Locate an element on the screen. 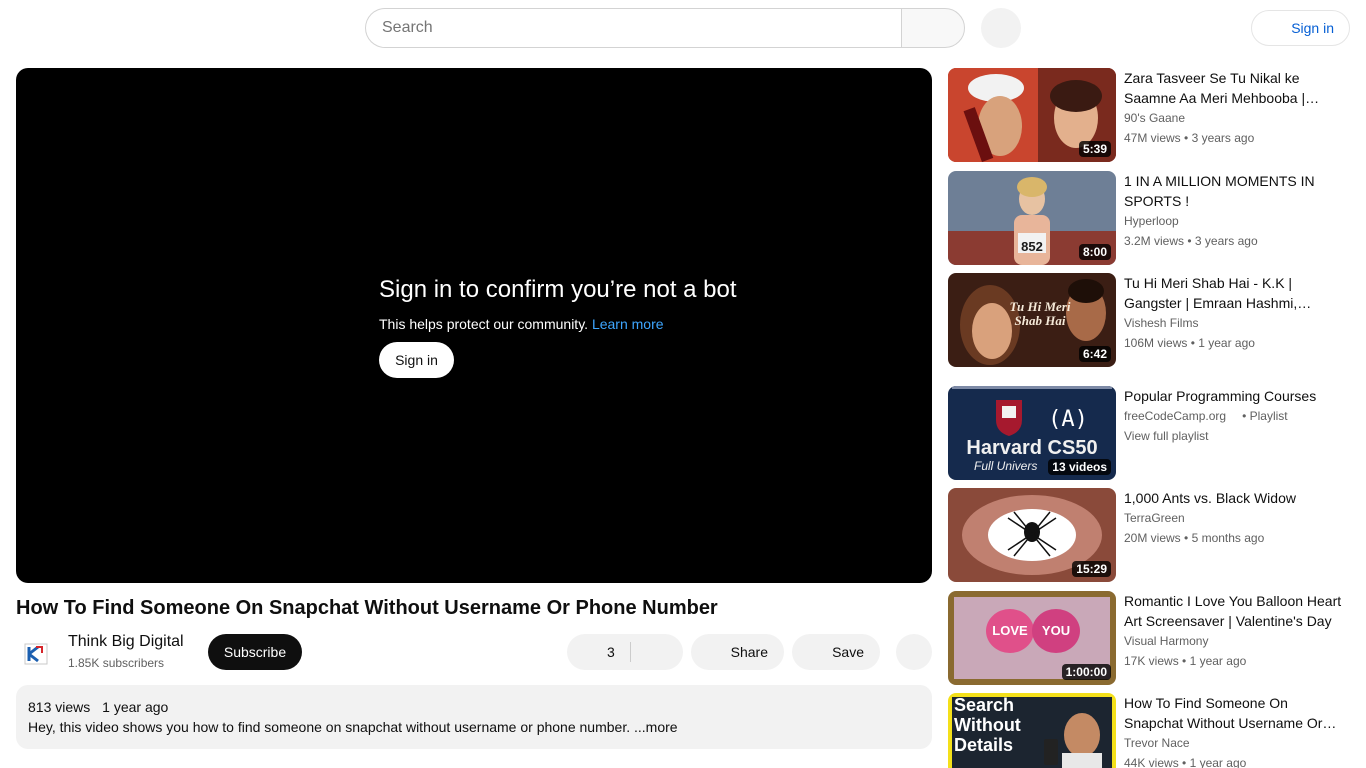 The image size is (1366, 768). video-title: 1 IN A MILLION MOMENTS IN SPORTS ! is located at coordinates (1235, 191).